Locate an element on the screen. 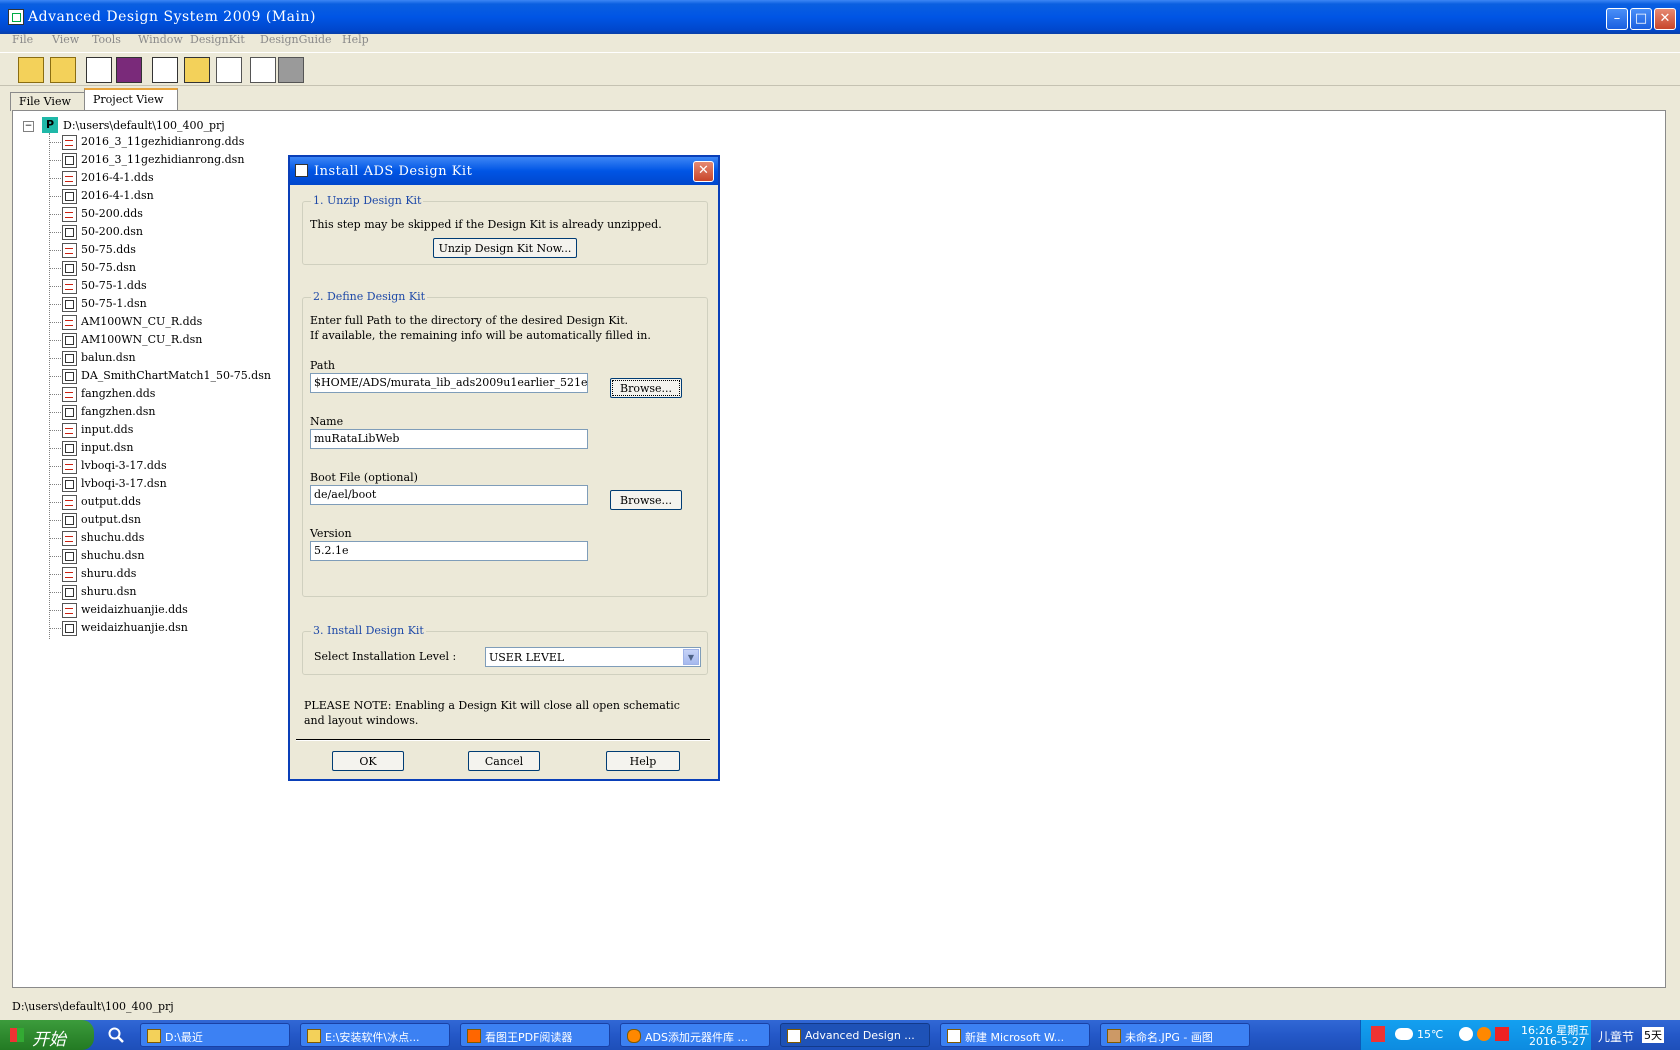  collapse-toggle: − is located at coordinates (28, 126).